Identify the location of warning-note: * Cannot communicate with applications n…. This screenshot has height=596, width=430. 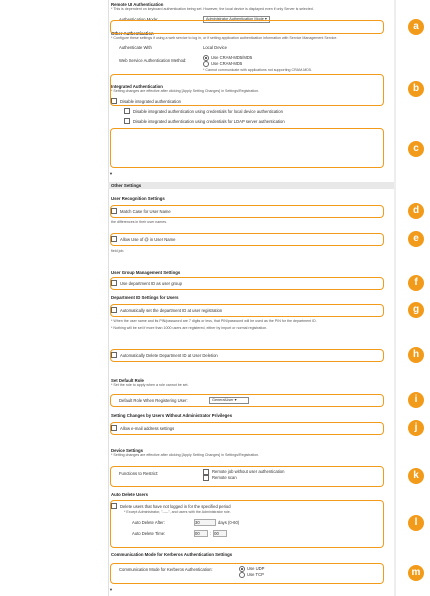
(257, 70).